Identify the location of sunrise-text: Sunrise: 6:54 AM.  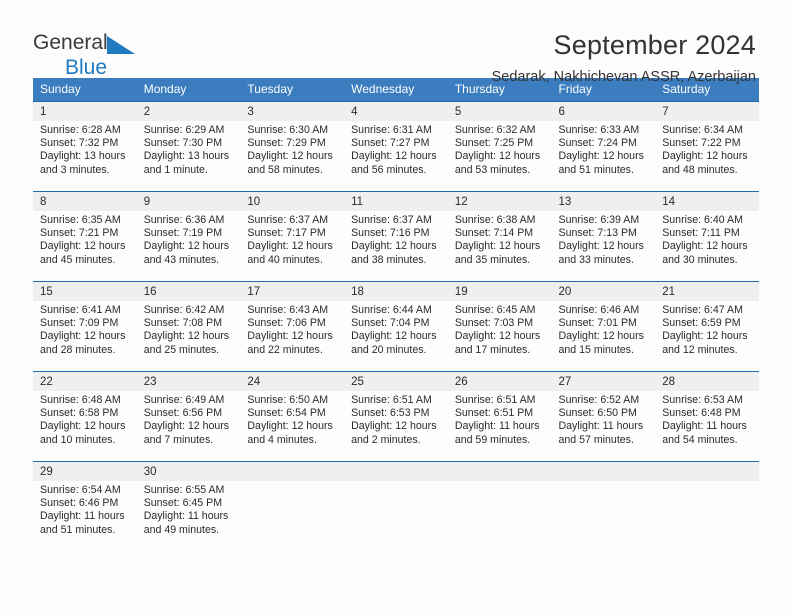
(80, 490).